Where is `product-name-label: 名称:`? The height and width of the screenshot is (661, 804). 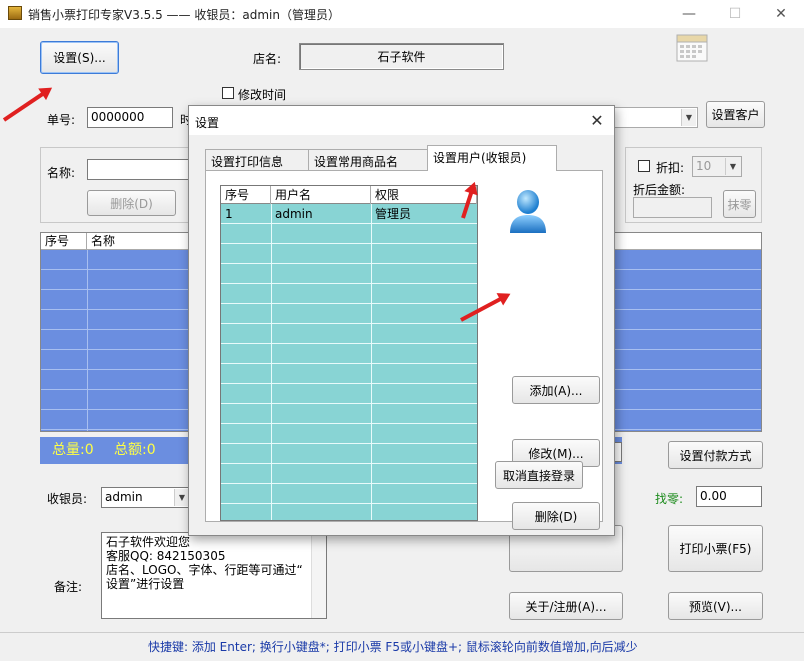
product-name-label: 名称: is located at coordinates (61, 173).